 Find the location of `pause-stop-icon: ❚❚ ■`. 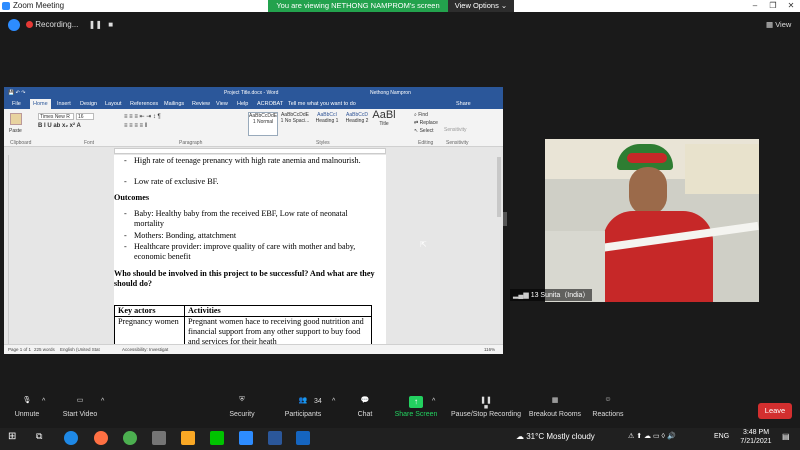

pause-stop-icon: ❚❚ ■ is located at coordinates (486, 404).